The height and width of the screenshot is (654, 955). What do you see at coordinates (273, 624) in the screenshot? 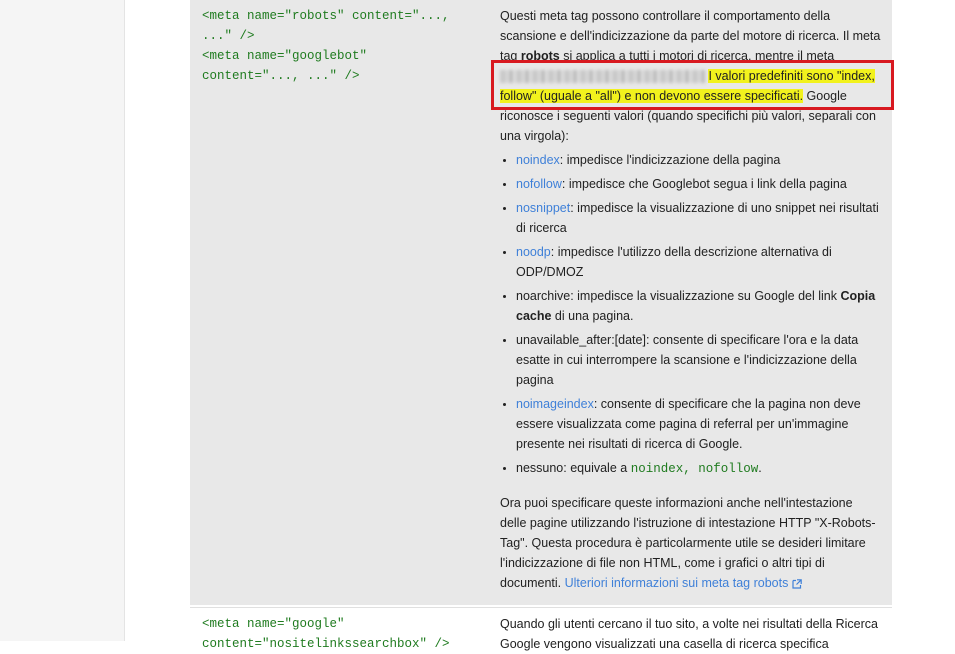
I see `code-line: <meta name="google"` at bounding box center [273, 624].